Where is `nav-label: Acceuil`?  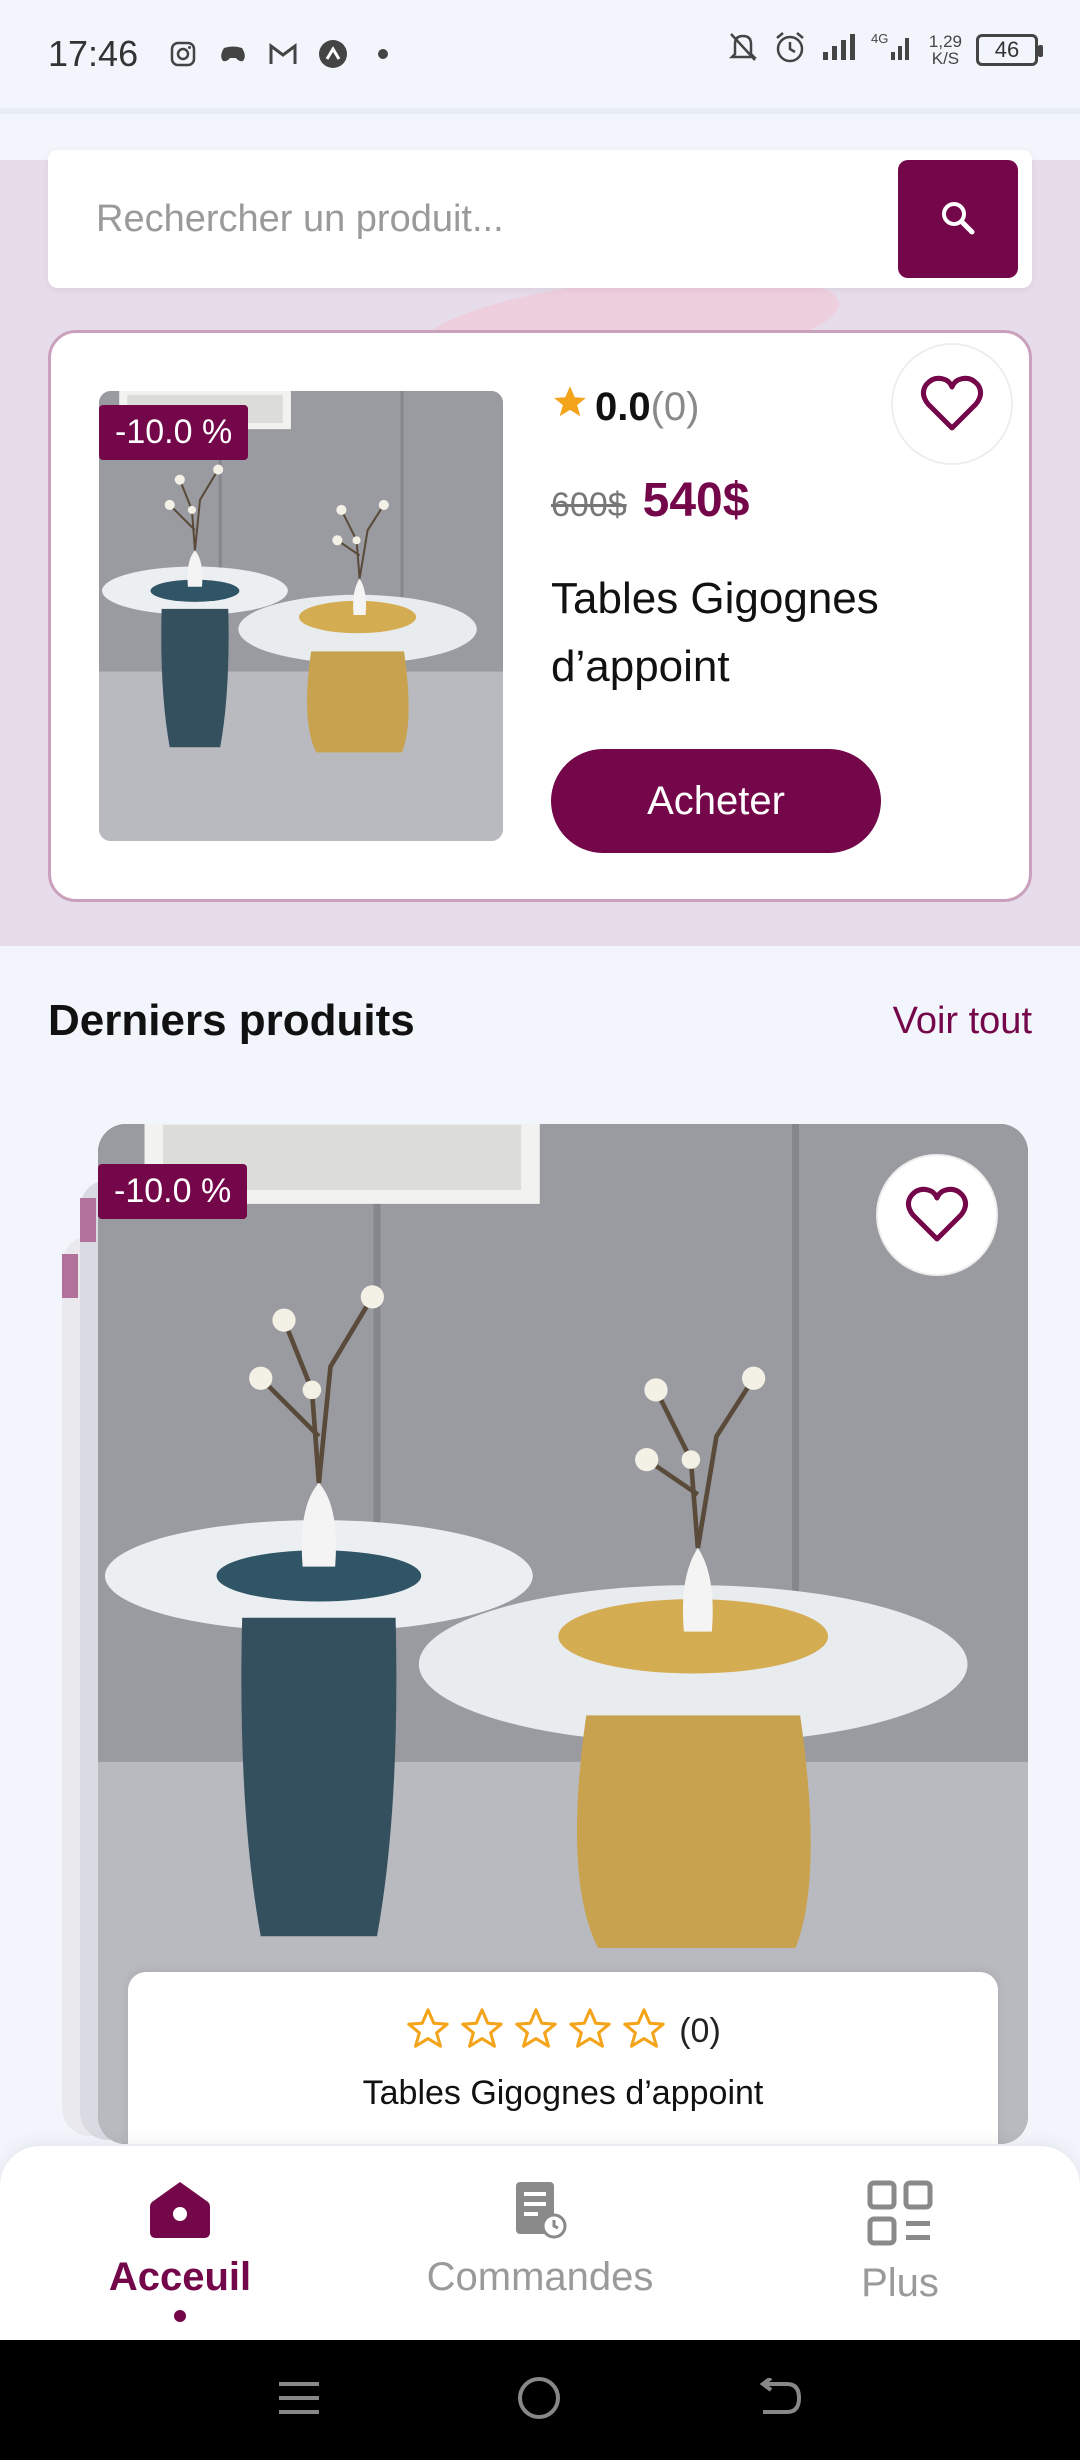
nav-label: Acceuil is located at coordinates (180, 2277).